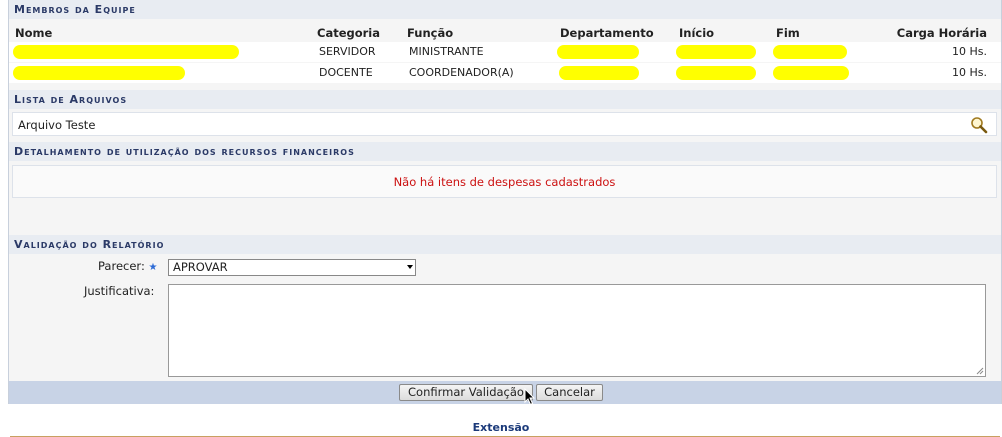 This screenshot has width=1002, height=437. Describe the element at coordinates (788, 33) in the screenshot. I see `col-fim: Fim` at that location.